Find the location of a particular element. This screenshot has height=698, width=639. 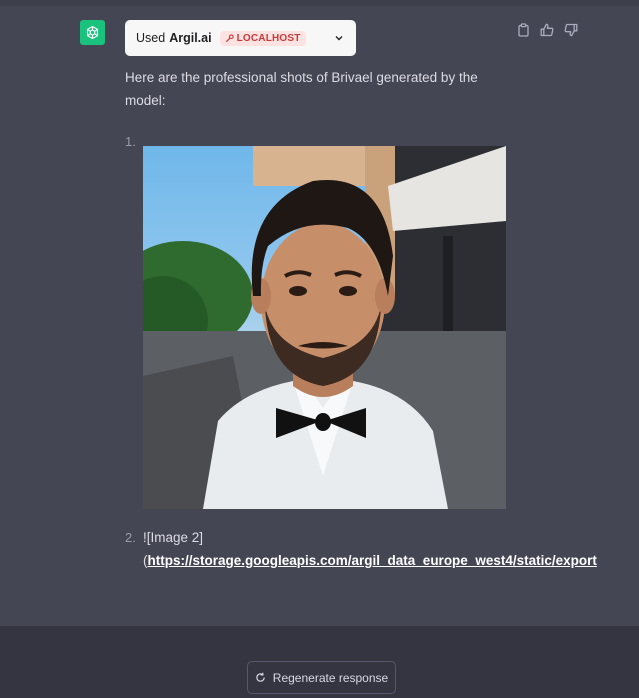

top-divider is located at coordinates (319, 3).